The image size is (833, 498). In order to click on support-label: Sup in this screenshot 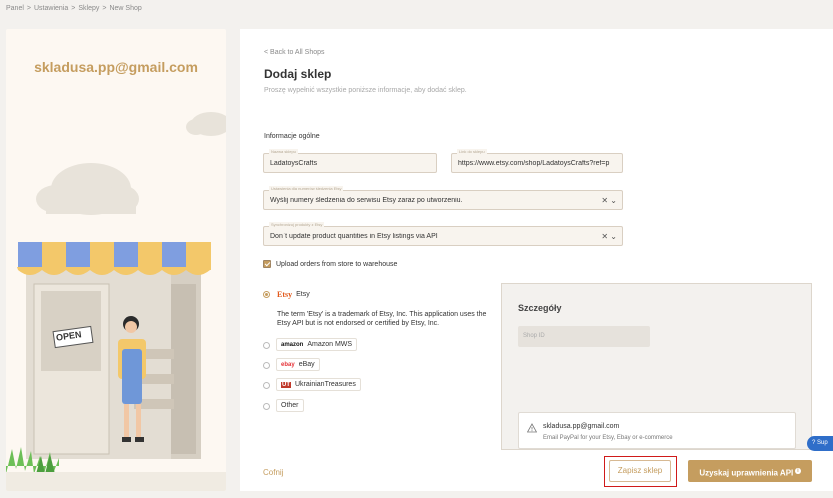, I will do `click(822, 443)`.